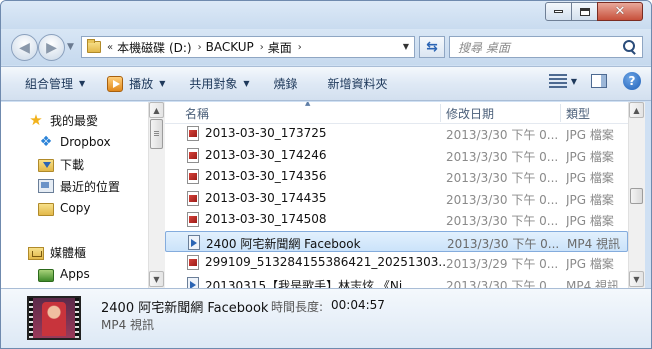  What do you see at coordinates (156, 195) in the screenshot?
I see `navigation-pane-scrollbar: ▲ ▼` at bounding box center [156, 195].